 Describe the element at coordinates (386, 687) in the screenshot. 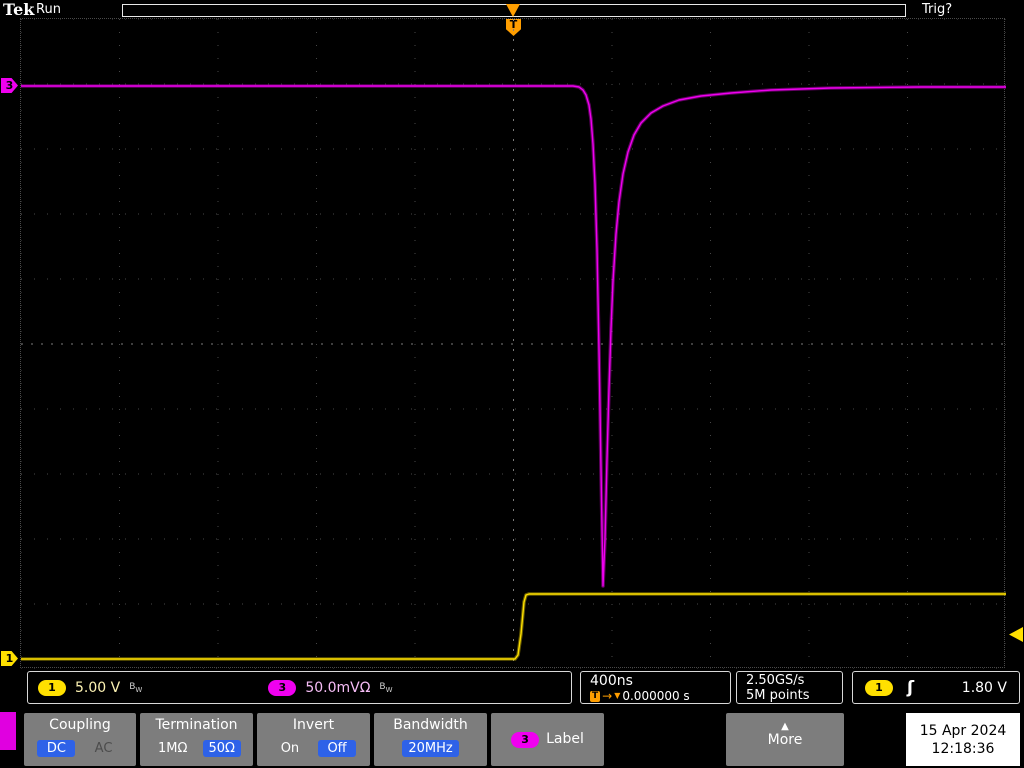

I see `channel-3-bandwidth-limit-indicator: BW` at that location.